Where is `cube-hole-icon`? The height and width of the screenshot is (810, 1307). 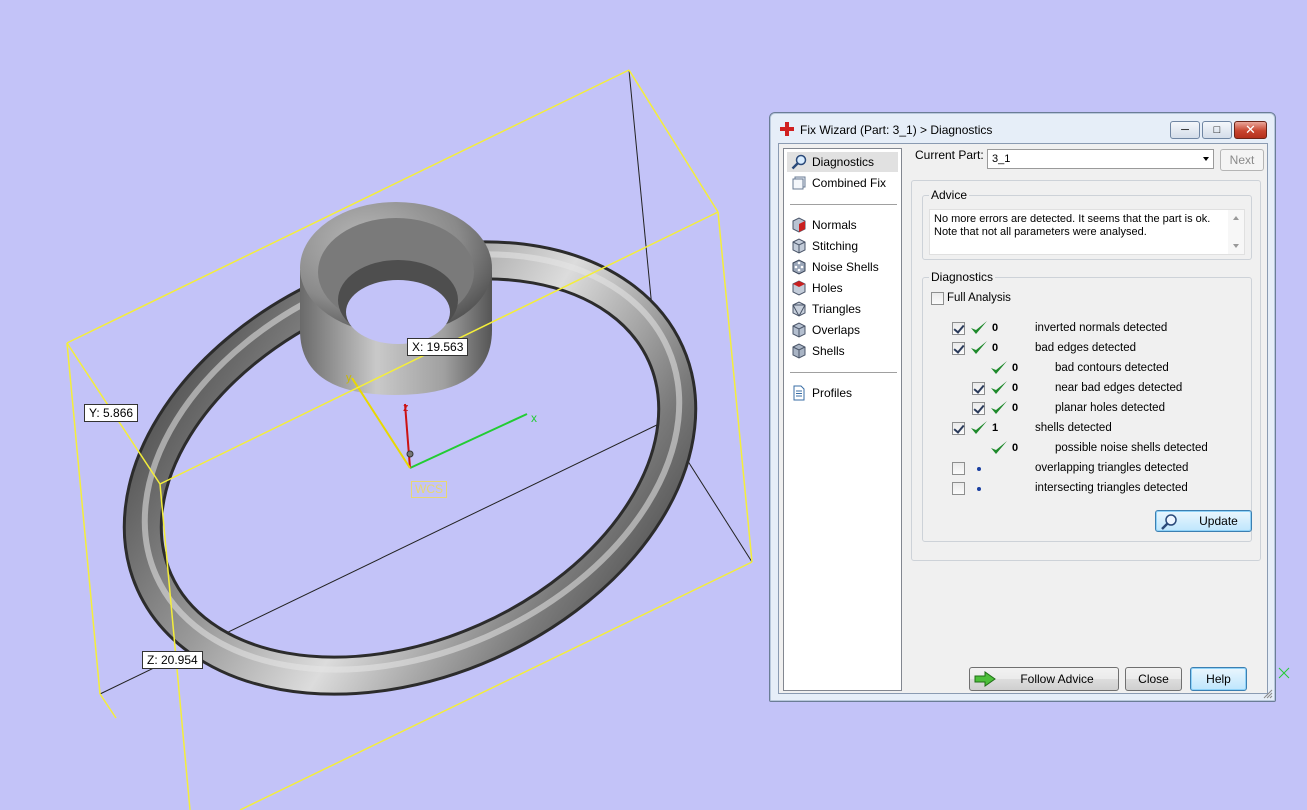 cube-hole-icon is located at coordinates (799, 288).